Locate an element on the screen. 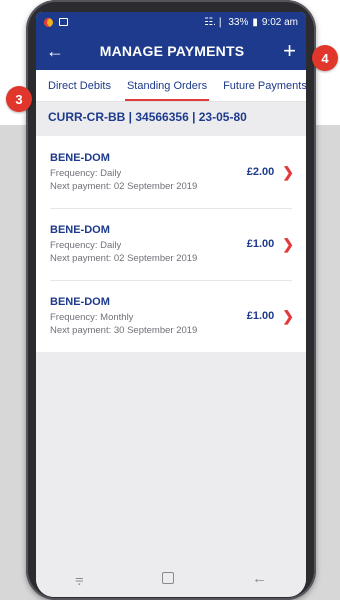 The image size is (340, 600). signal-icon: ☷.❘ is located at coordinates (214, 22).